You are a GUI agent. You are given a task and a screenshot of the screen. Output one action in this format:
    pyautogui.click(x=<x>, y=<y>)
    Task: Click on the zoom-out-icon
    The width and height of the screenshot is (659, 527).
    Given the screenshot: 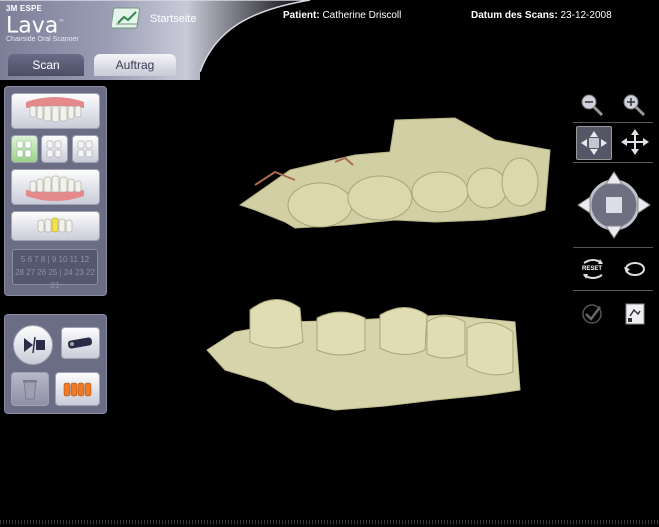 What is the action you would take?
    pyautogui.click(x=592, y=105)
    